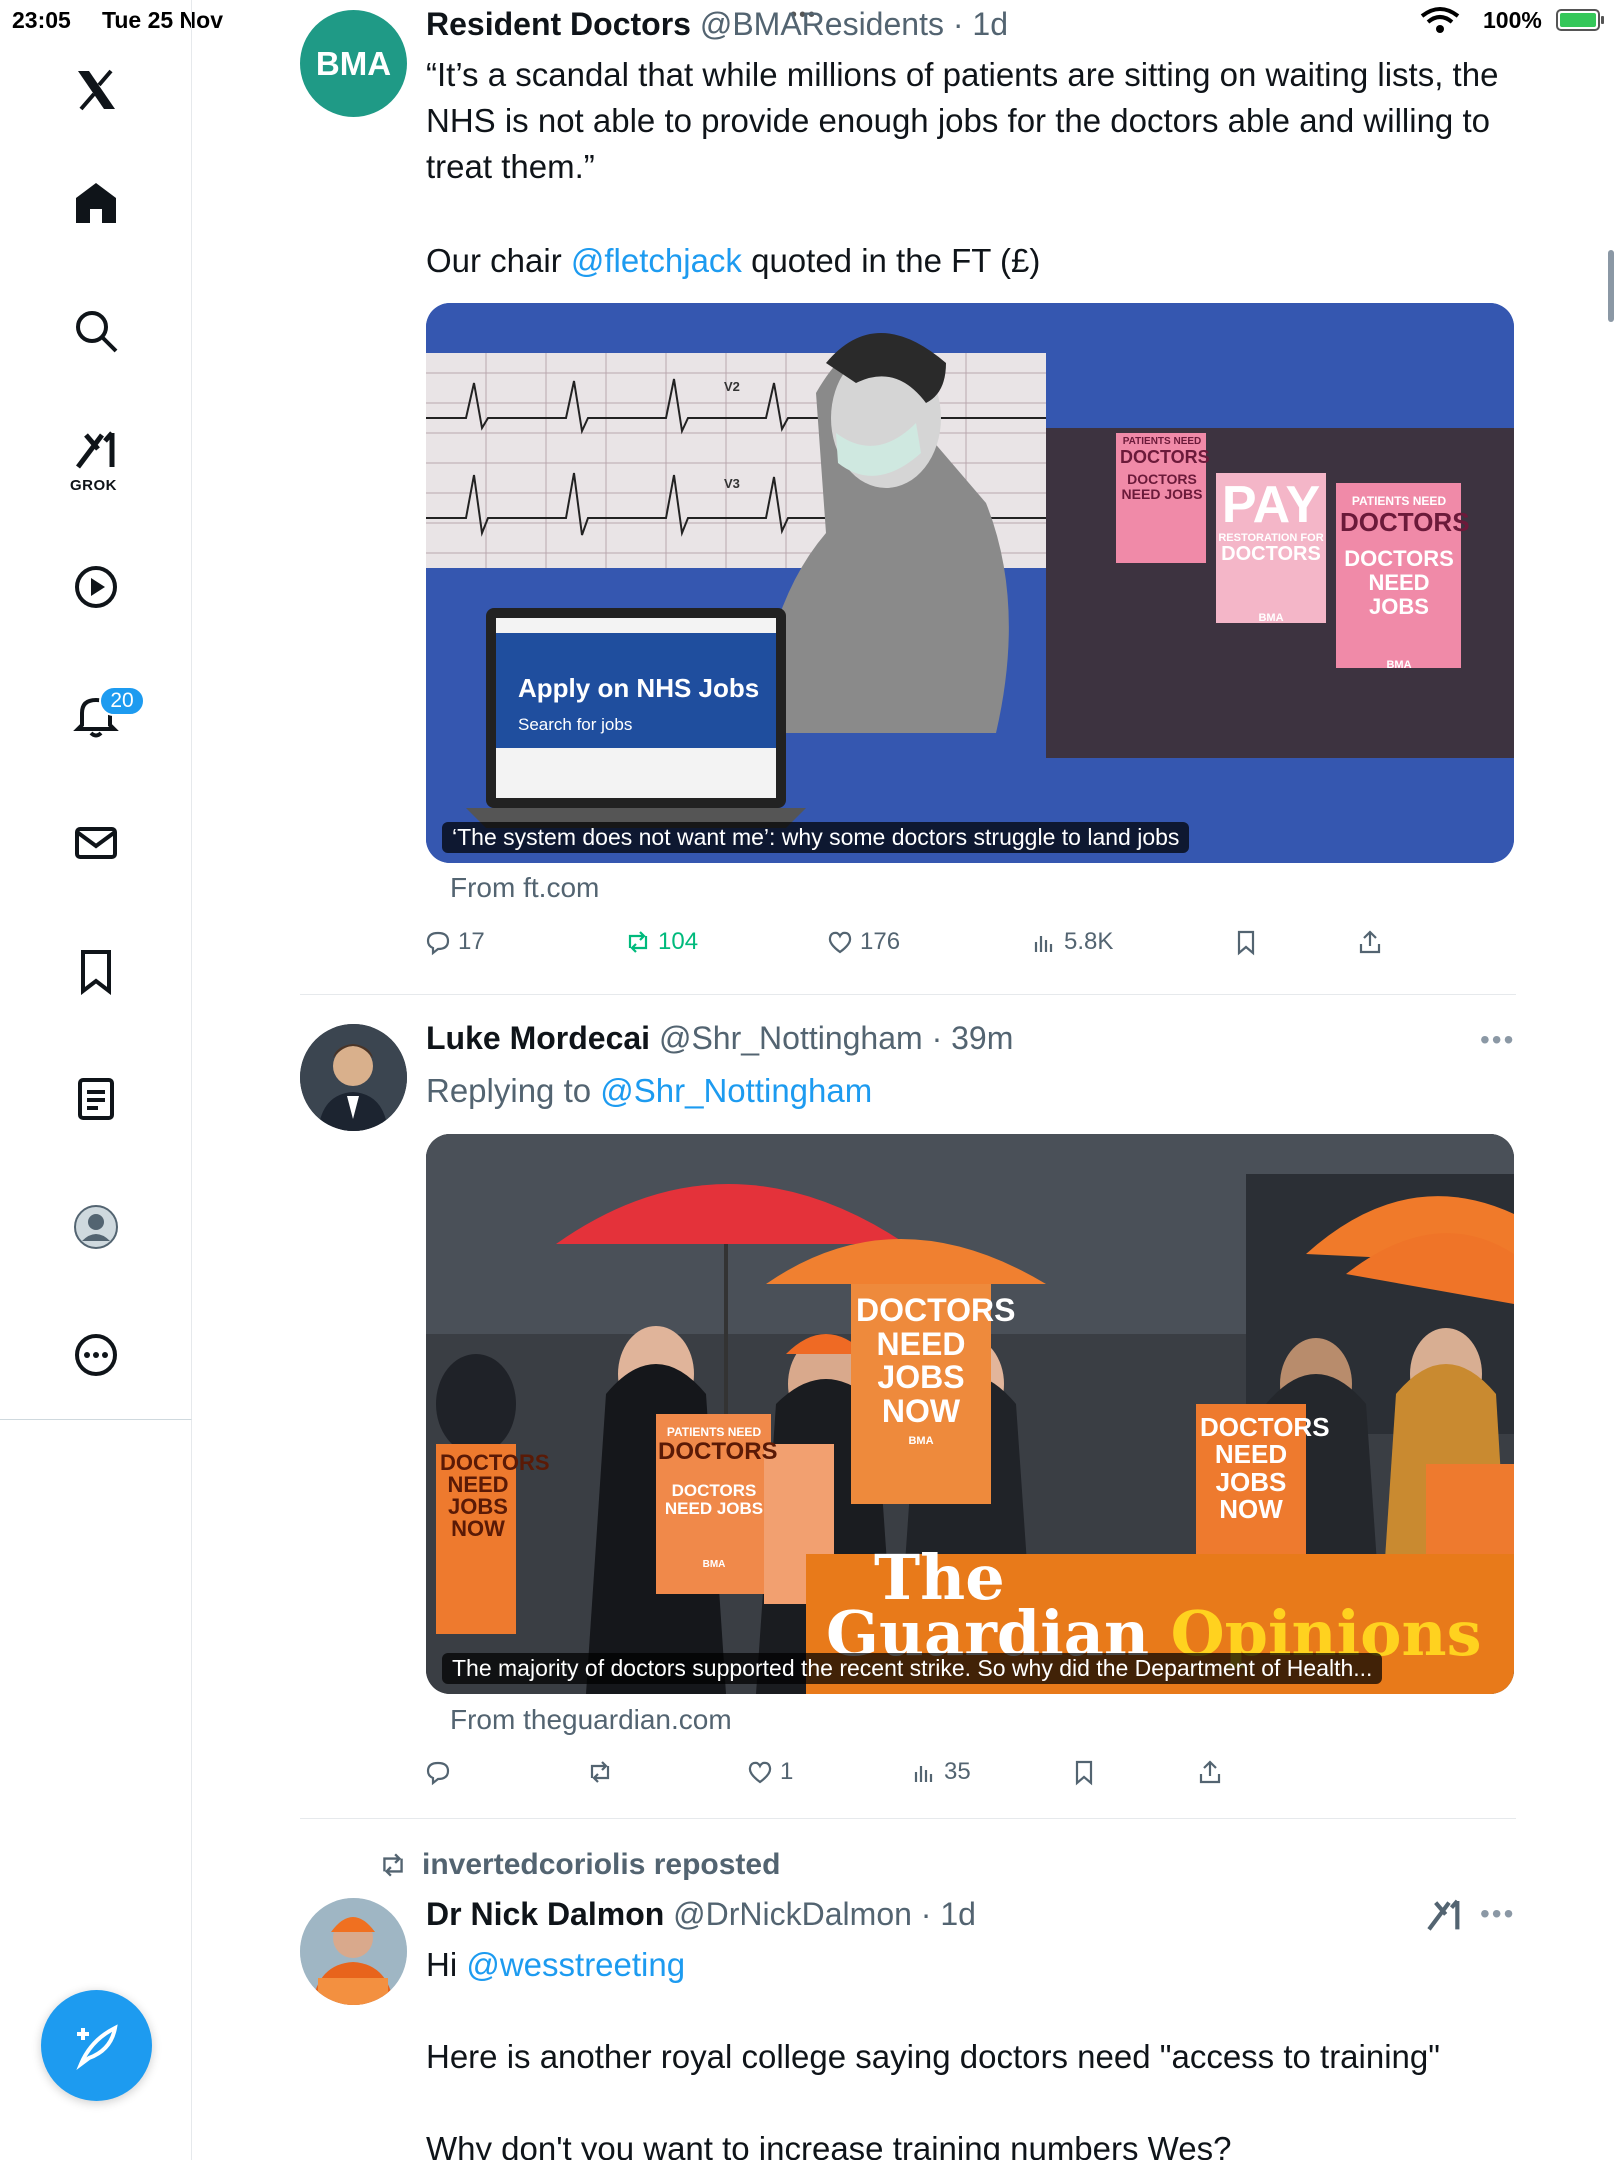 This screenshot has height=2160, width=1620. What do you see at coordinates (1089, 941) in the screenshot?
I see `view-count: 5.8K` at bounding box center [1089, 941].